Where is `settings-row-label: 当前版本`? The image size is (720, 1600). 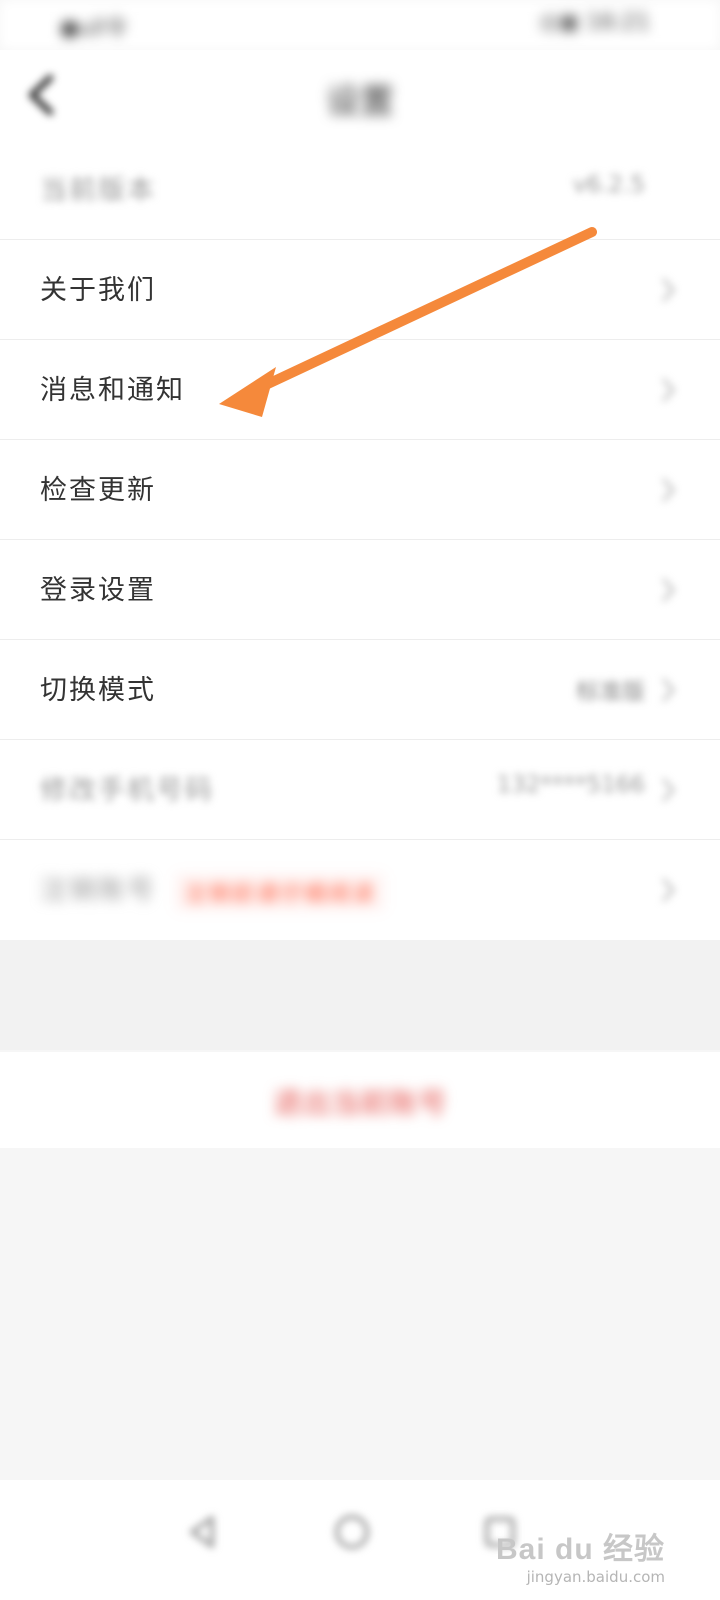 settings-row-label: 当前版本 is located at coordinates (98, 190).